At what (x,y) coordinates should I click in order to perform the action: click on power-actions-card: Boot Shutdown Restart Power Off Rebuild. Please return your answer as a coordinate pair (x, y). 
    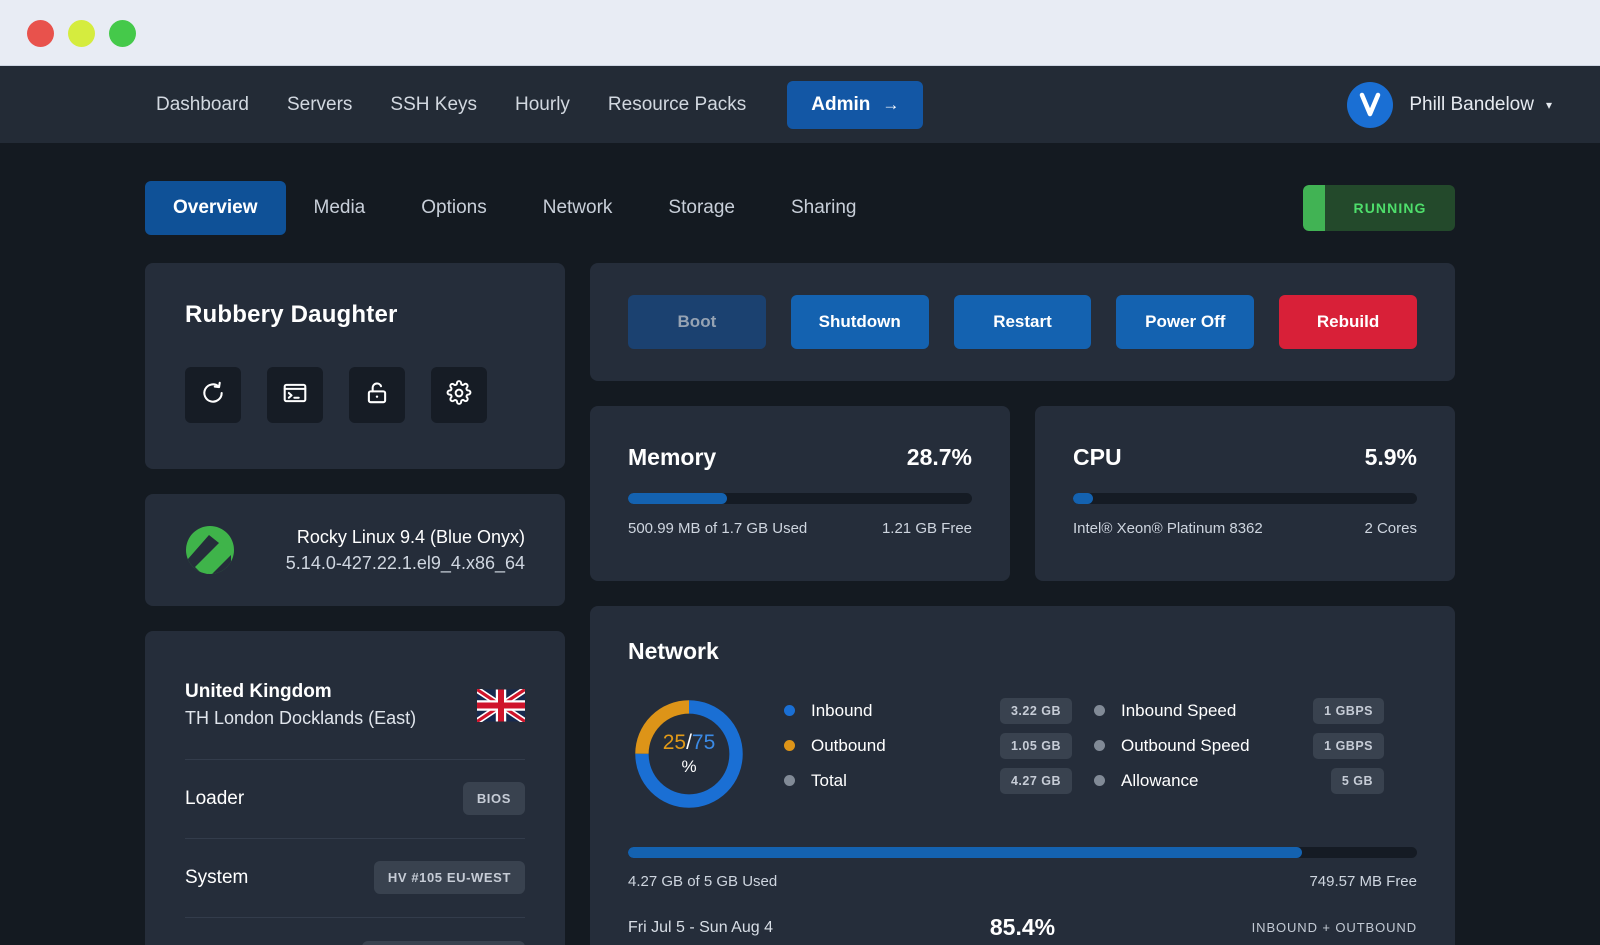
    Looking at the image, I should click on (1022, 322).